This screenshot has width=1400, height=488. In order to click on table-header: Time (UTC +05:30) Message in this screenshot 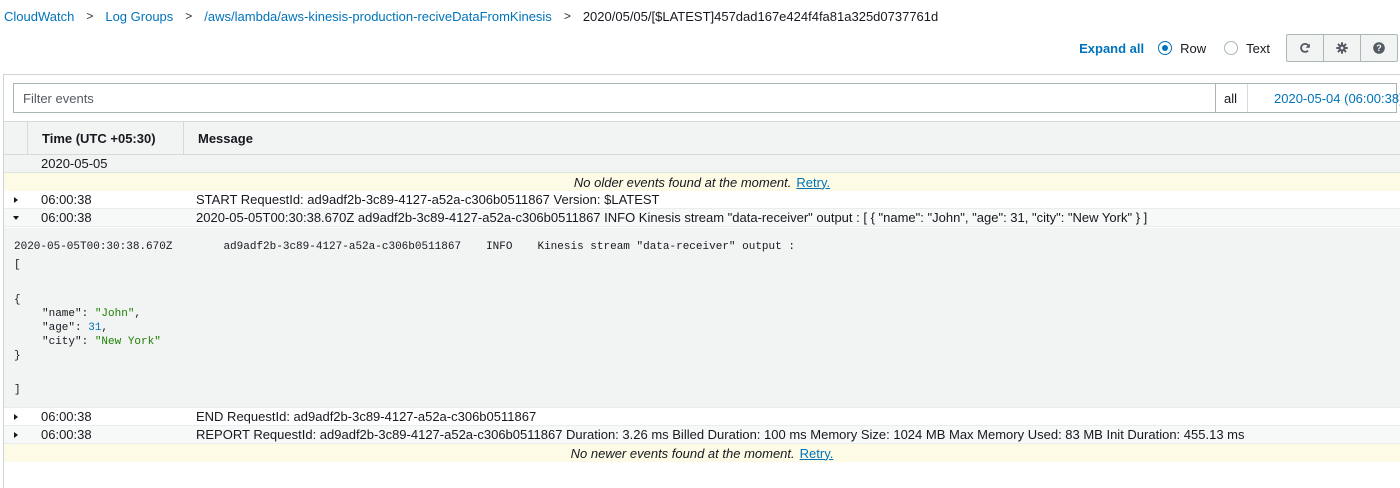, I will do `click(702, 138)`.